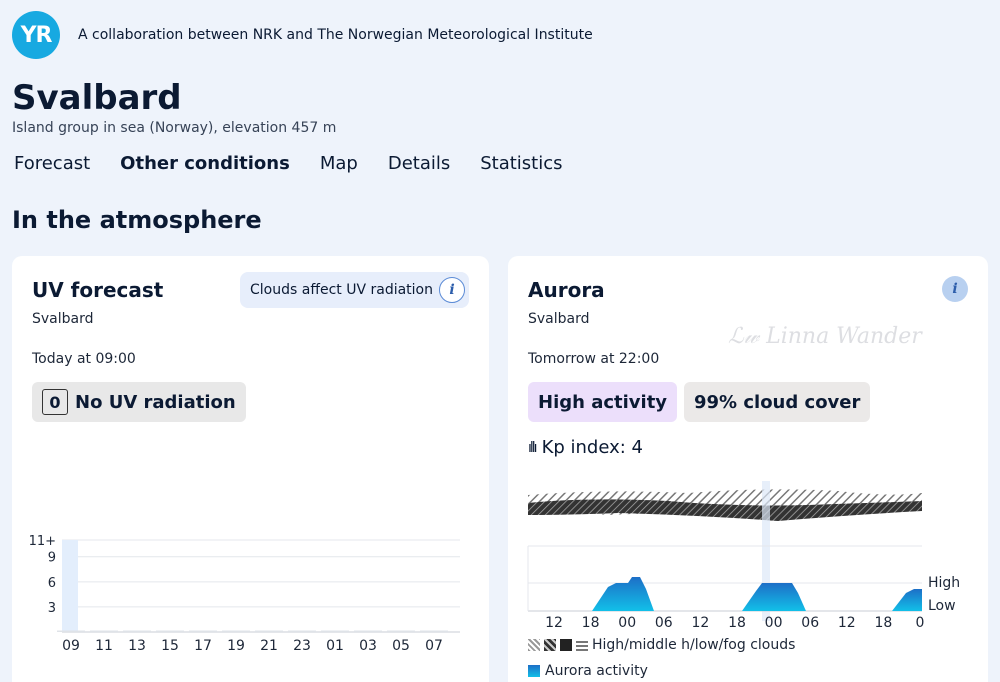  Describe the element at coordinates (534, 671) in the screenshot. I see `legend-aurora-icon` at that location.